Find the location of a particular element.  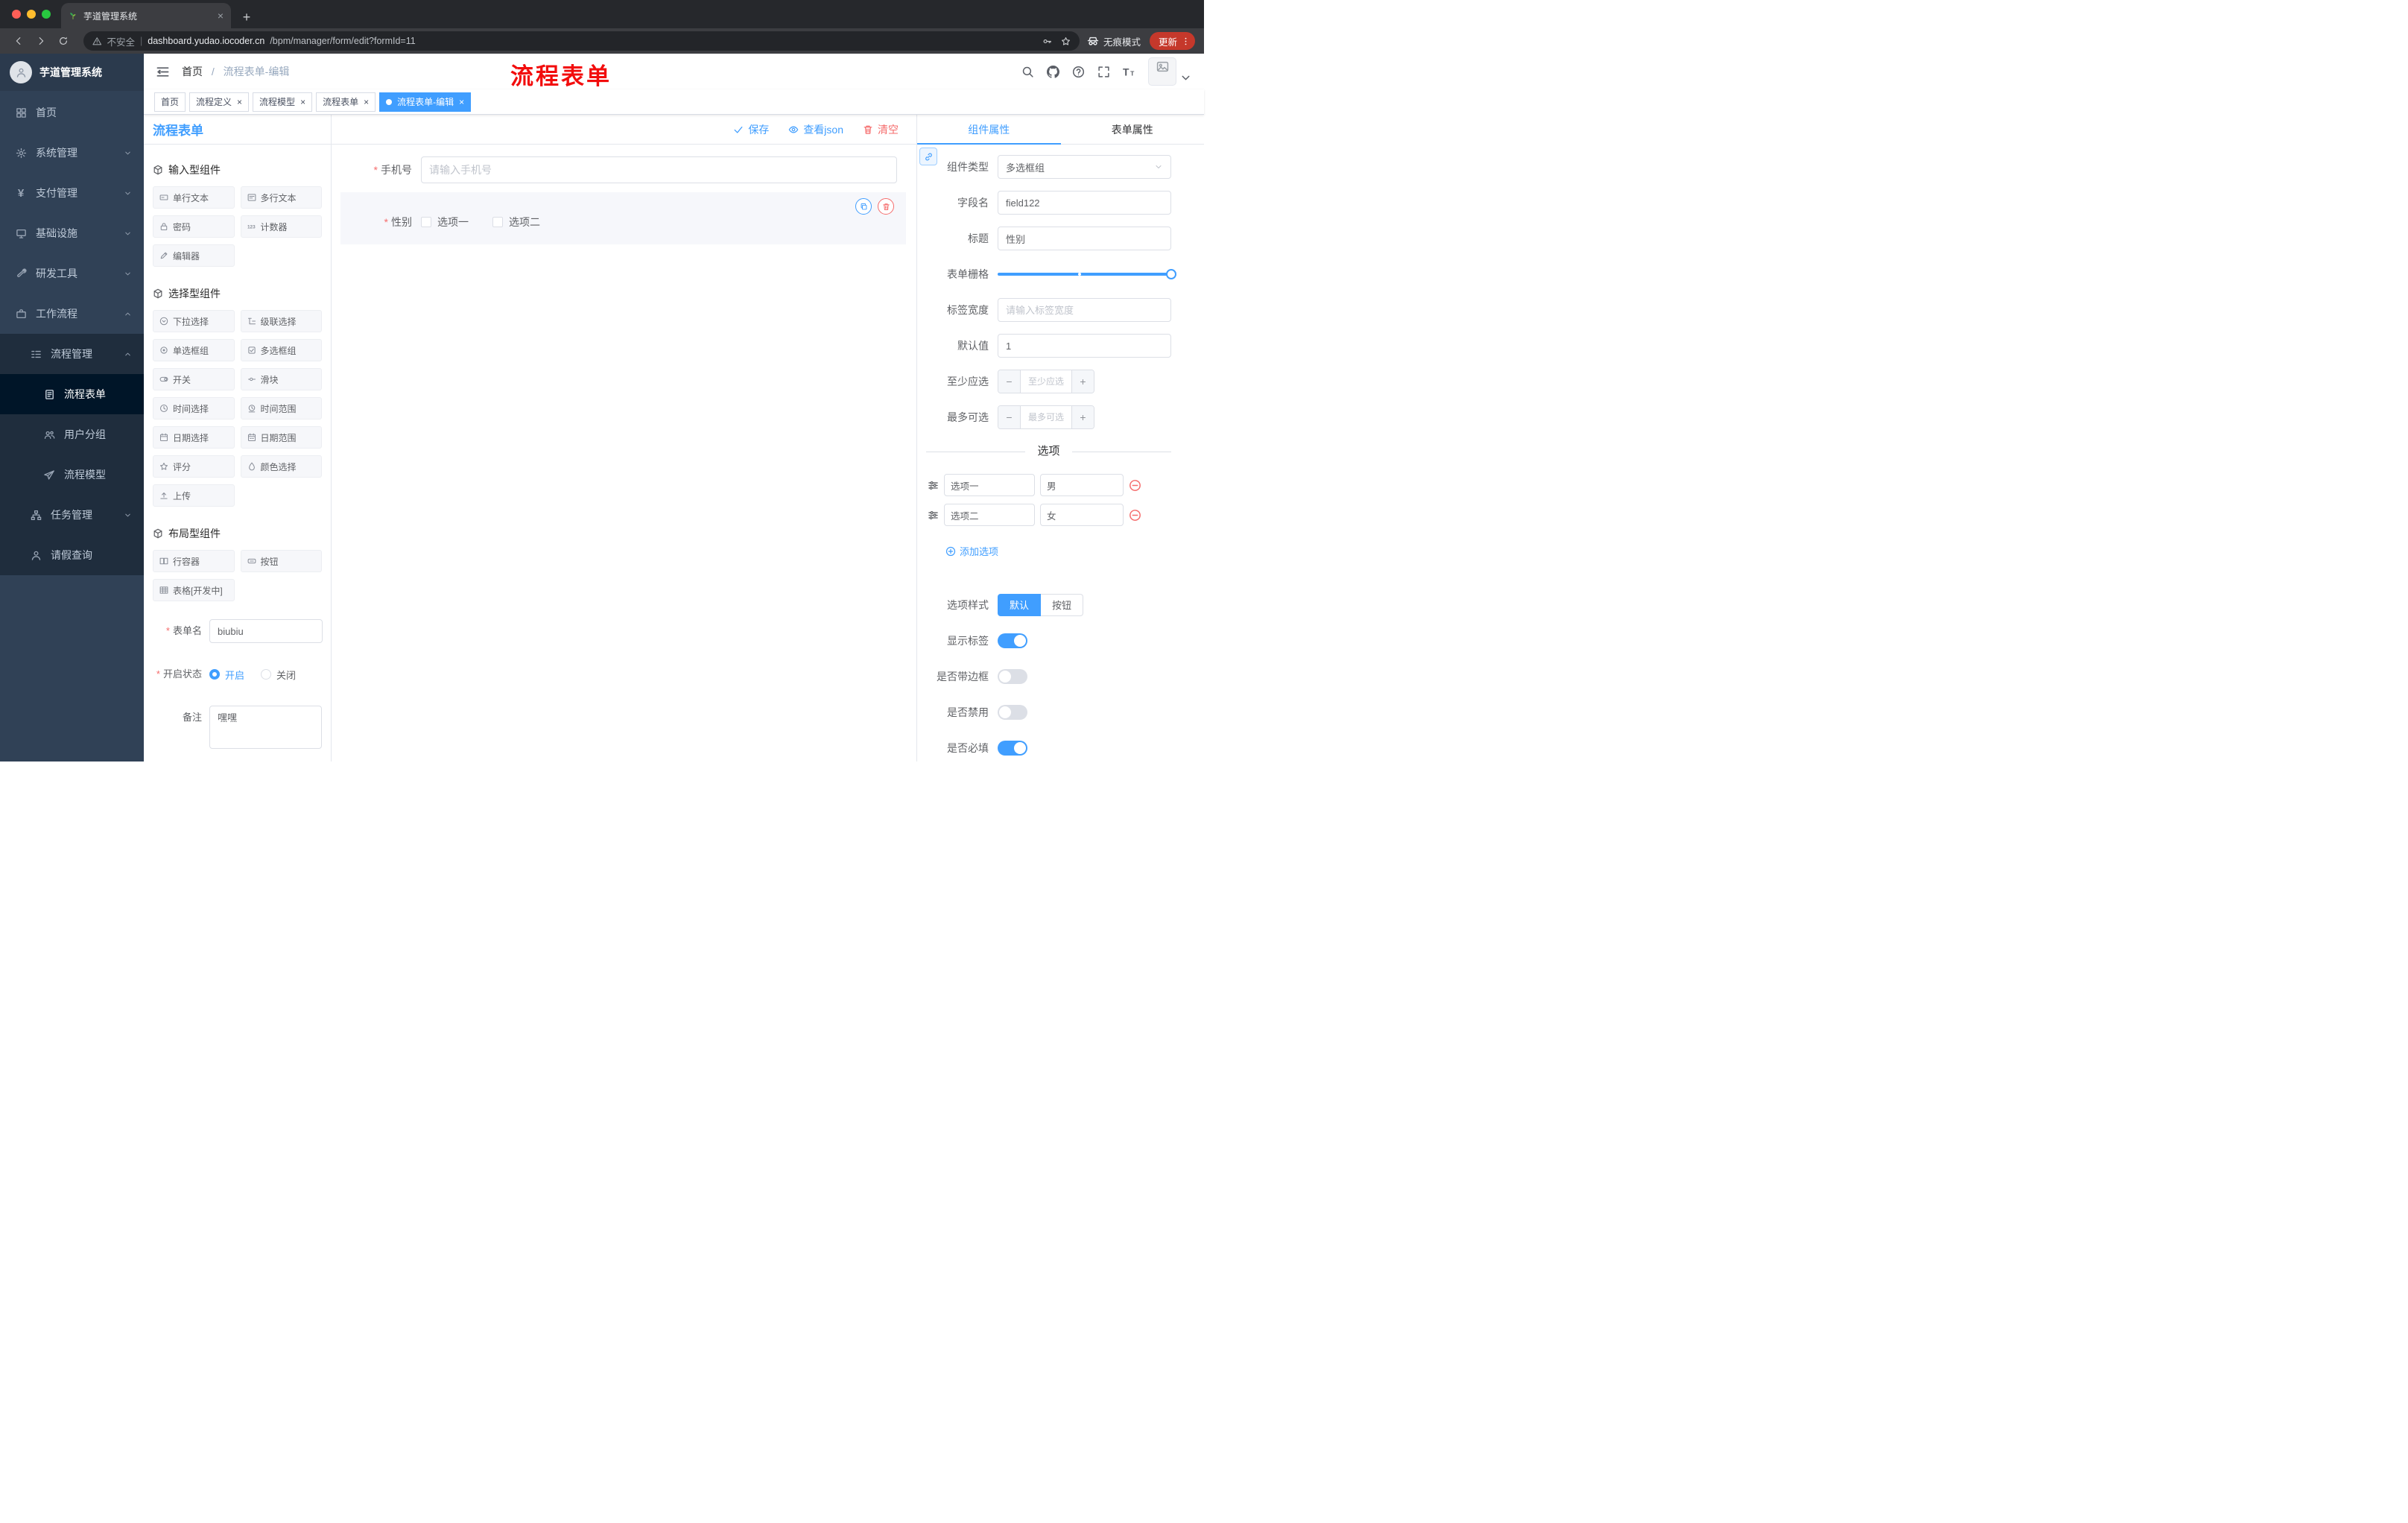

delete-component-icon is located at coordinates (886, 207).